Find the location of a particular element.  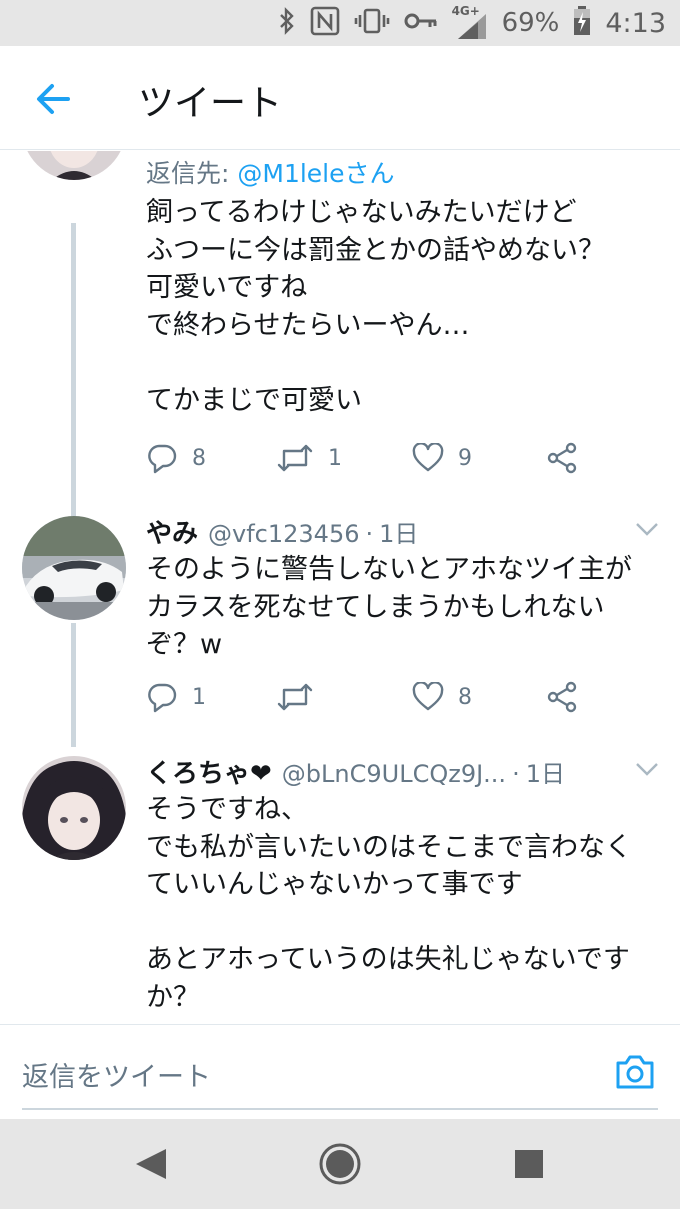

like-button: 8 is located at coordinates (442, 697).